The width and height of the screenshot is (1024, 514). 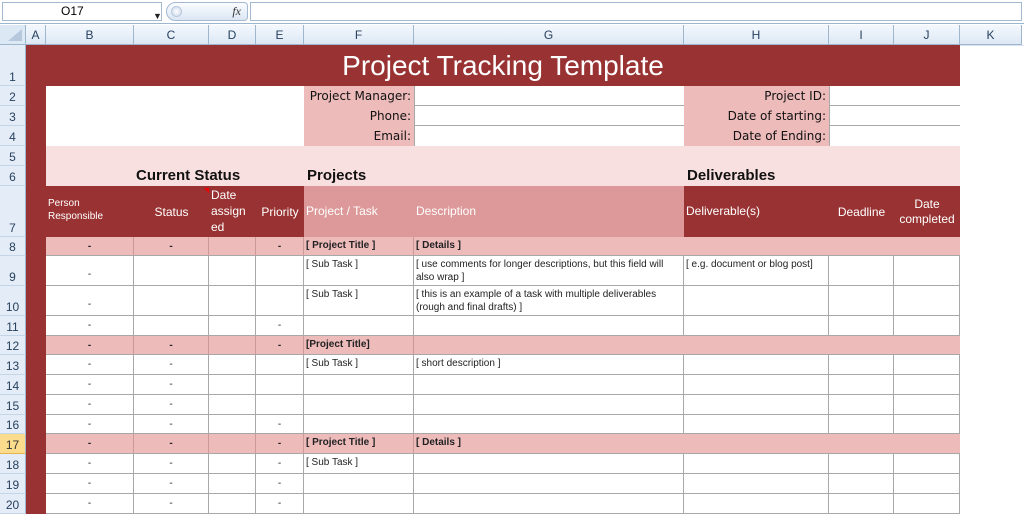 I want to click on column-header-i: I, so click(x=861, y=35).